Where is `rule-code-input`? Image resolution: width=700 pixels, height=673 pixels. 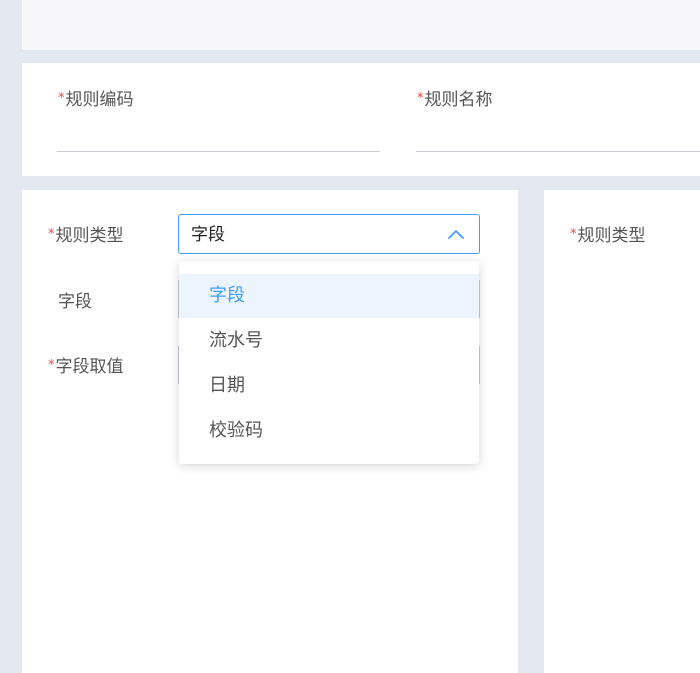
rule-code-input is located at coordinates (218, 136).